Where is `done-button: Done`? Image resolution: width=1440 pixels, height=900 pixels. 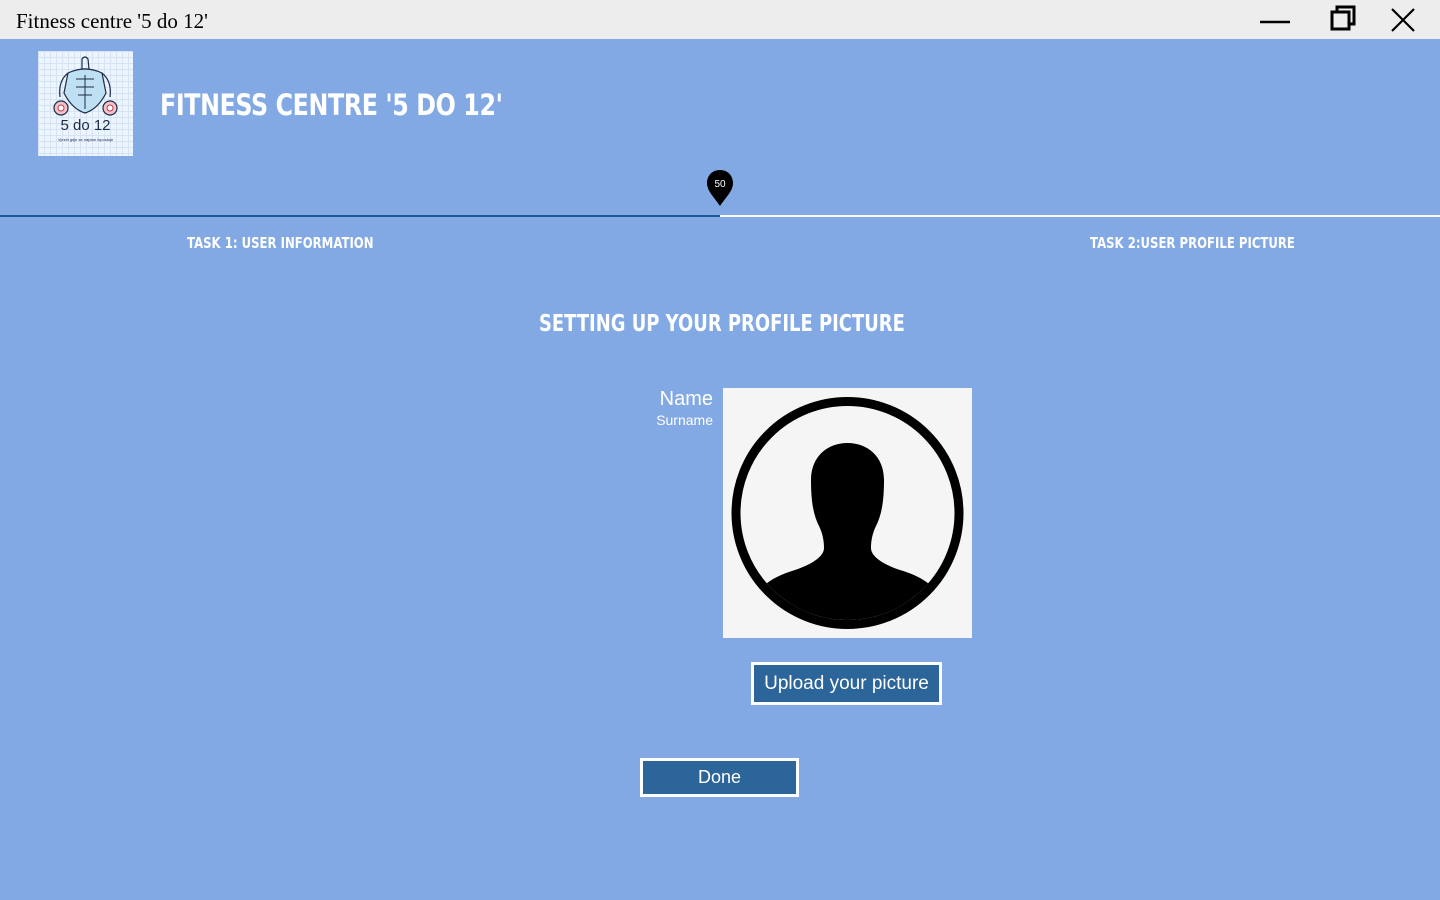
done-button: Done is located at coordinates (719, 777).